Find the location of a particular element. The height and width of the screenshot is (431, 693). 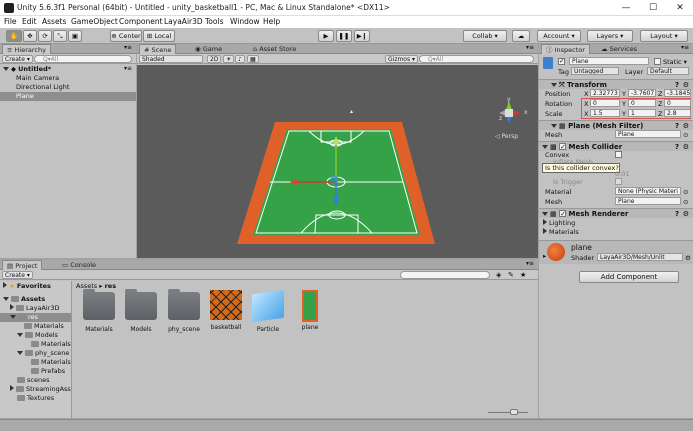

scale-tool-button: ⤡ is located at coordinates (60, 36).